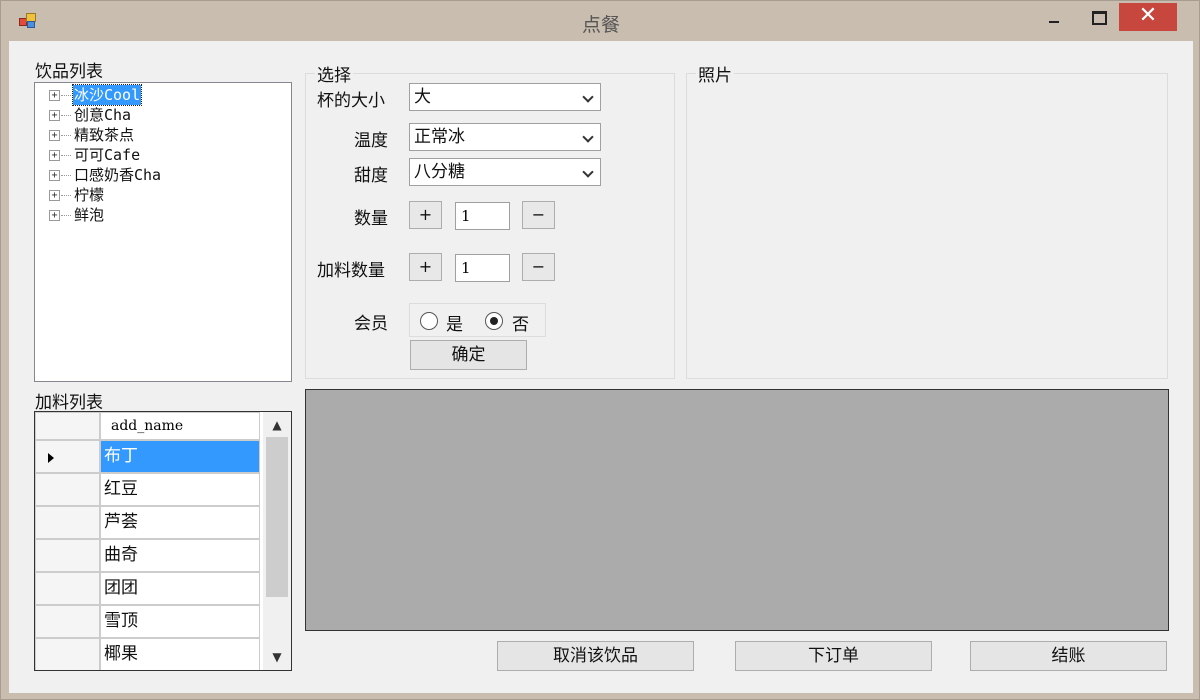 This screenshot has height=700, width=1200. I want to click on scroll-down-icon: ▼, so click(277, 657).